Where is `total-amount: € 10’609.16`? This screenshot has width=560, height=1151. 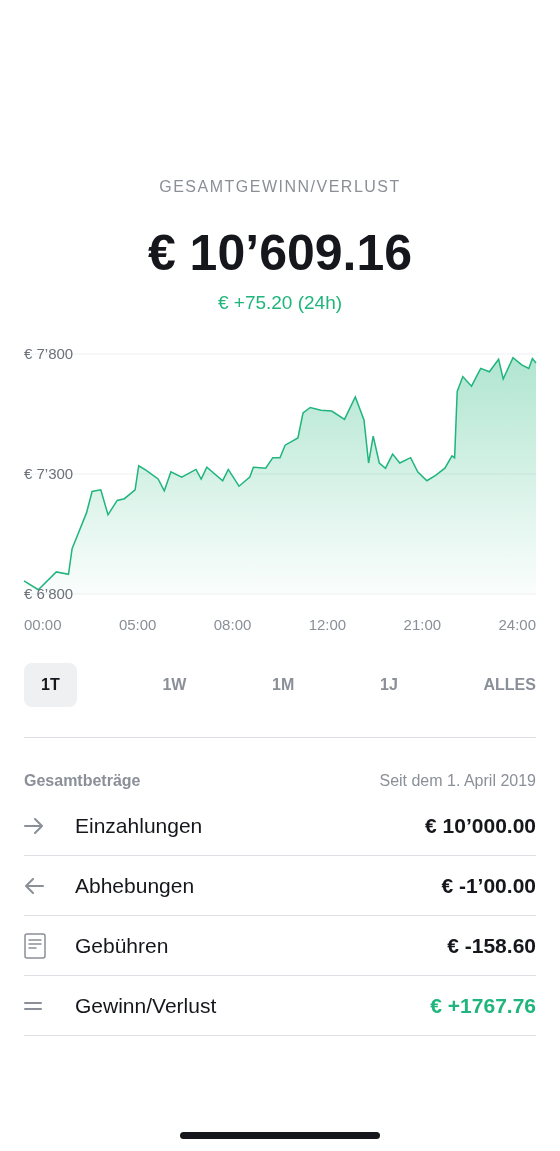 total-amount: € 10’609.16 is located at coordinates (280, 253).